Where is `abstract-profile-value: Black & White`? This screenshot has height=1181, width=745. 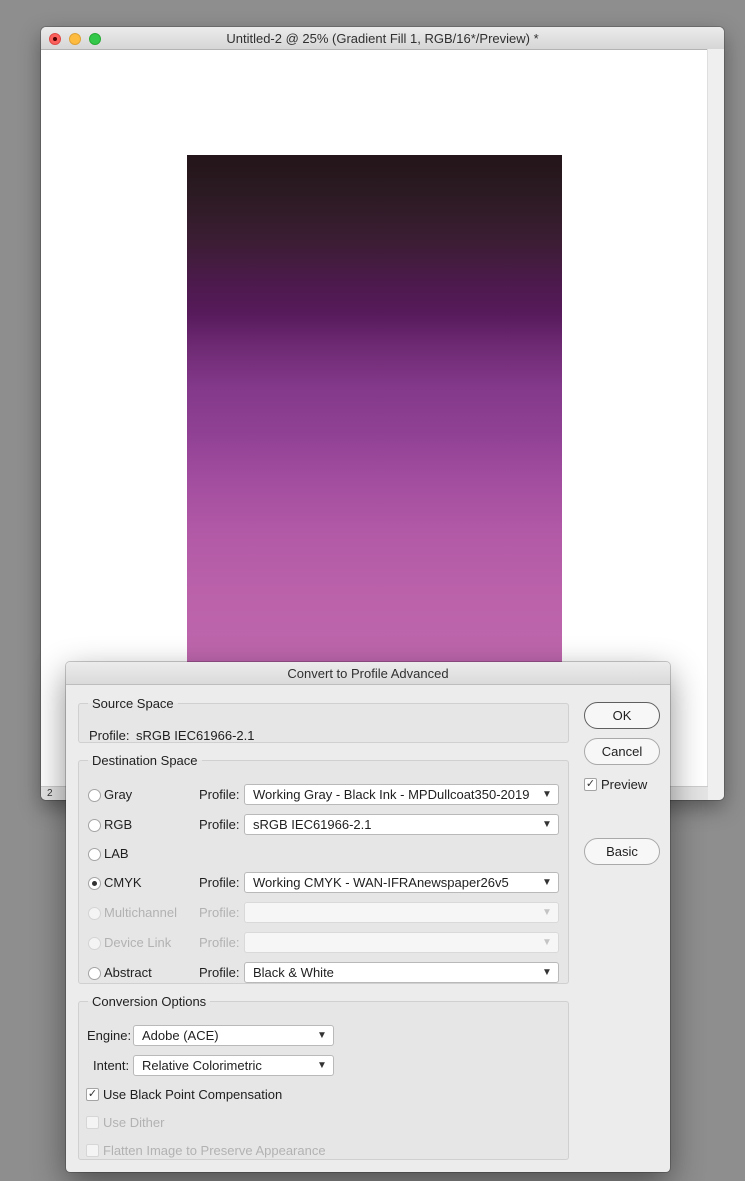 abstract-profile-value: Black & White is located at coordinates (293, 972).